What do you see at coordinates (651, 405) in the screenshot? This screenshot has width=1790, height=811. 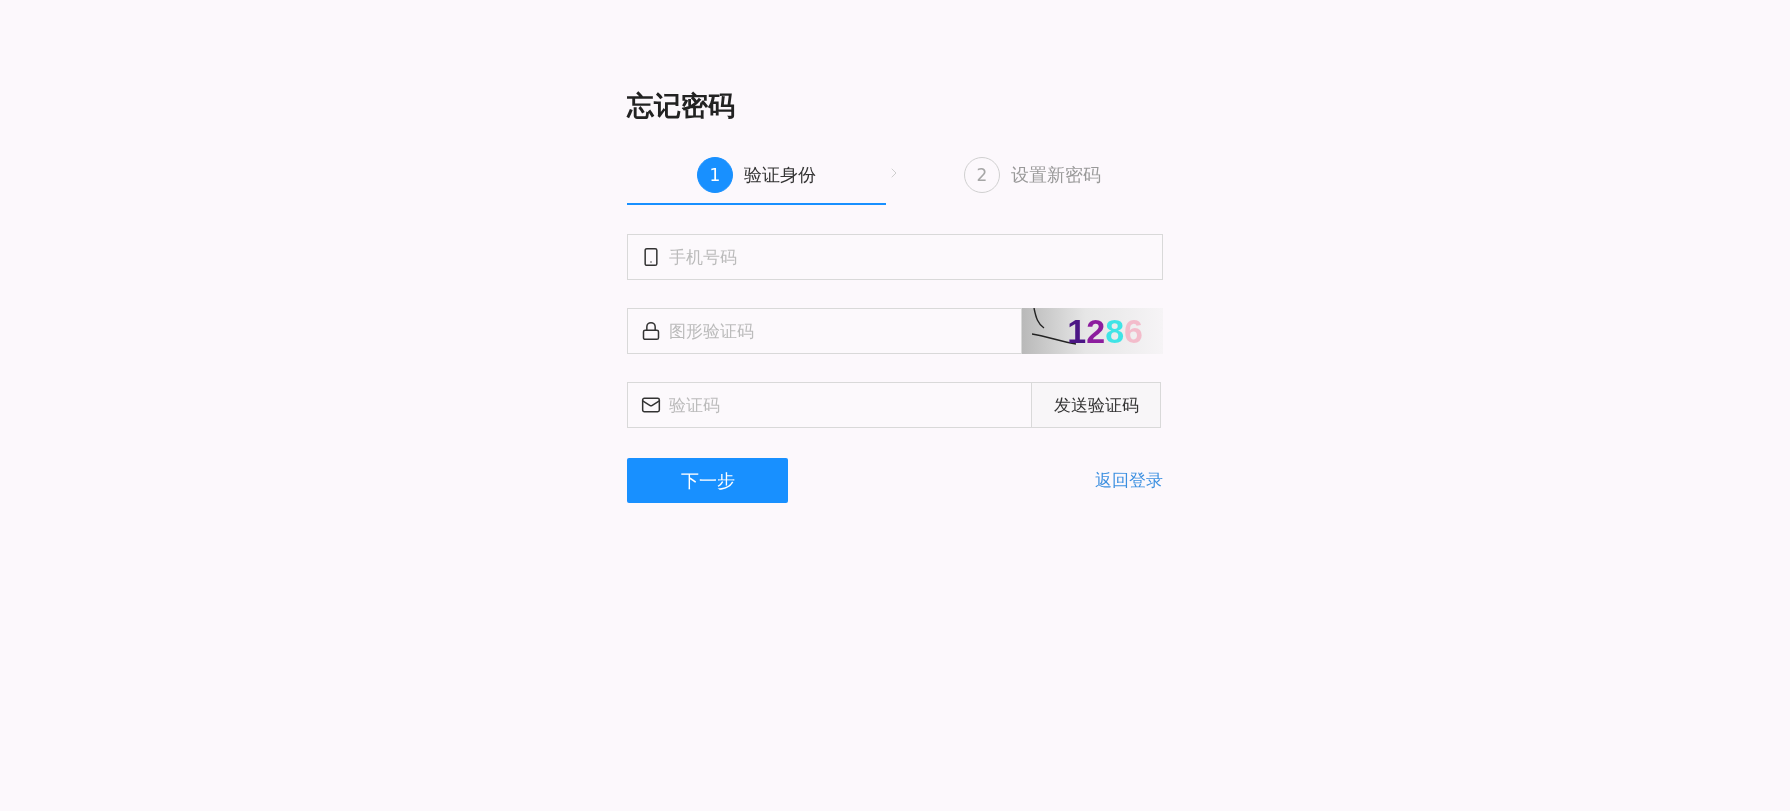 I see `mail-icon` at bounding box center [651, 405].